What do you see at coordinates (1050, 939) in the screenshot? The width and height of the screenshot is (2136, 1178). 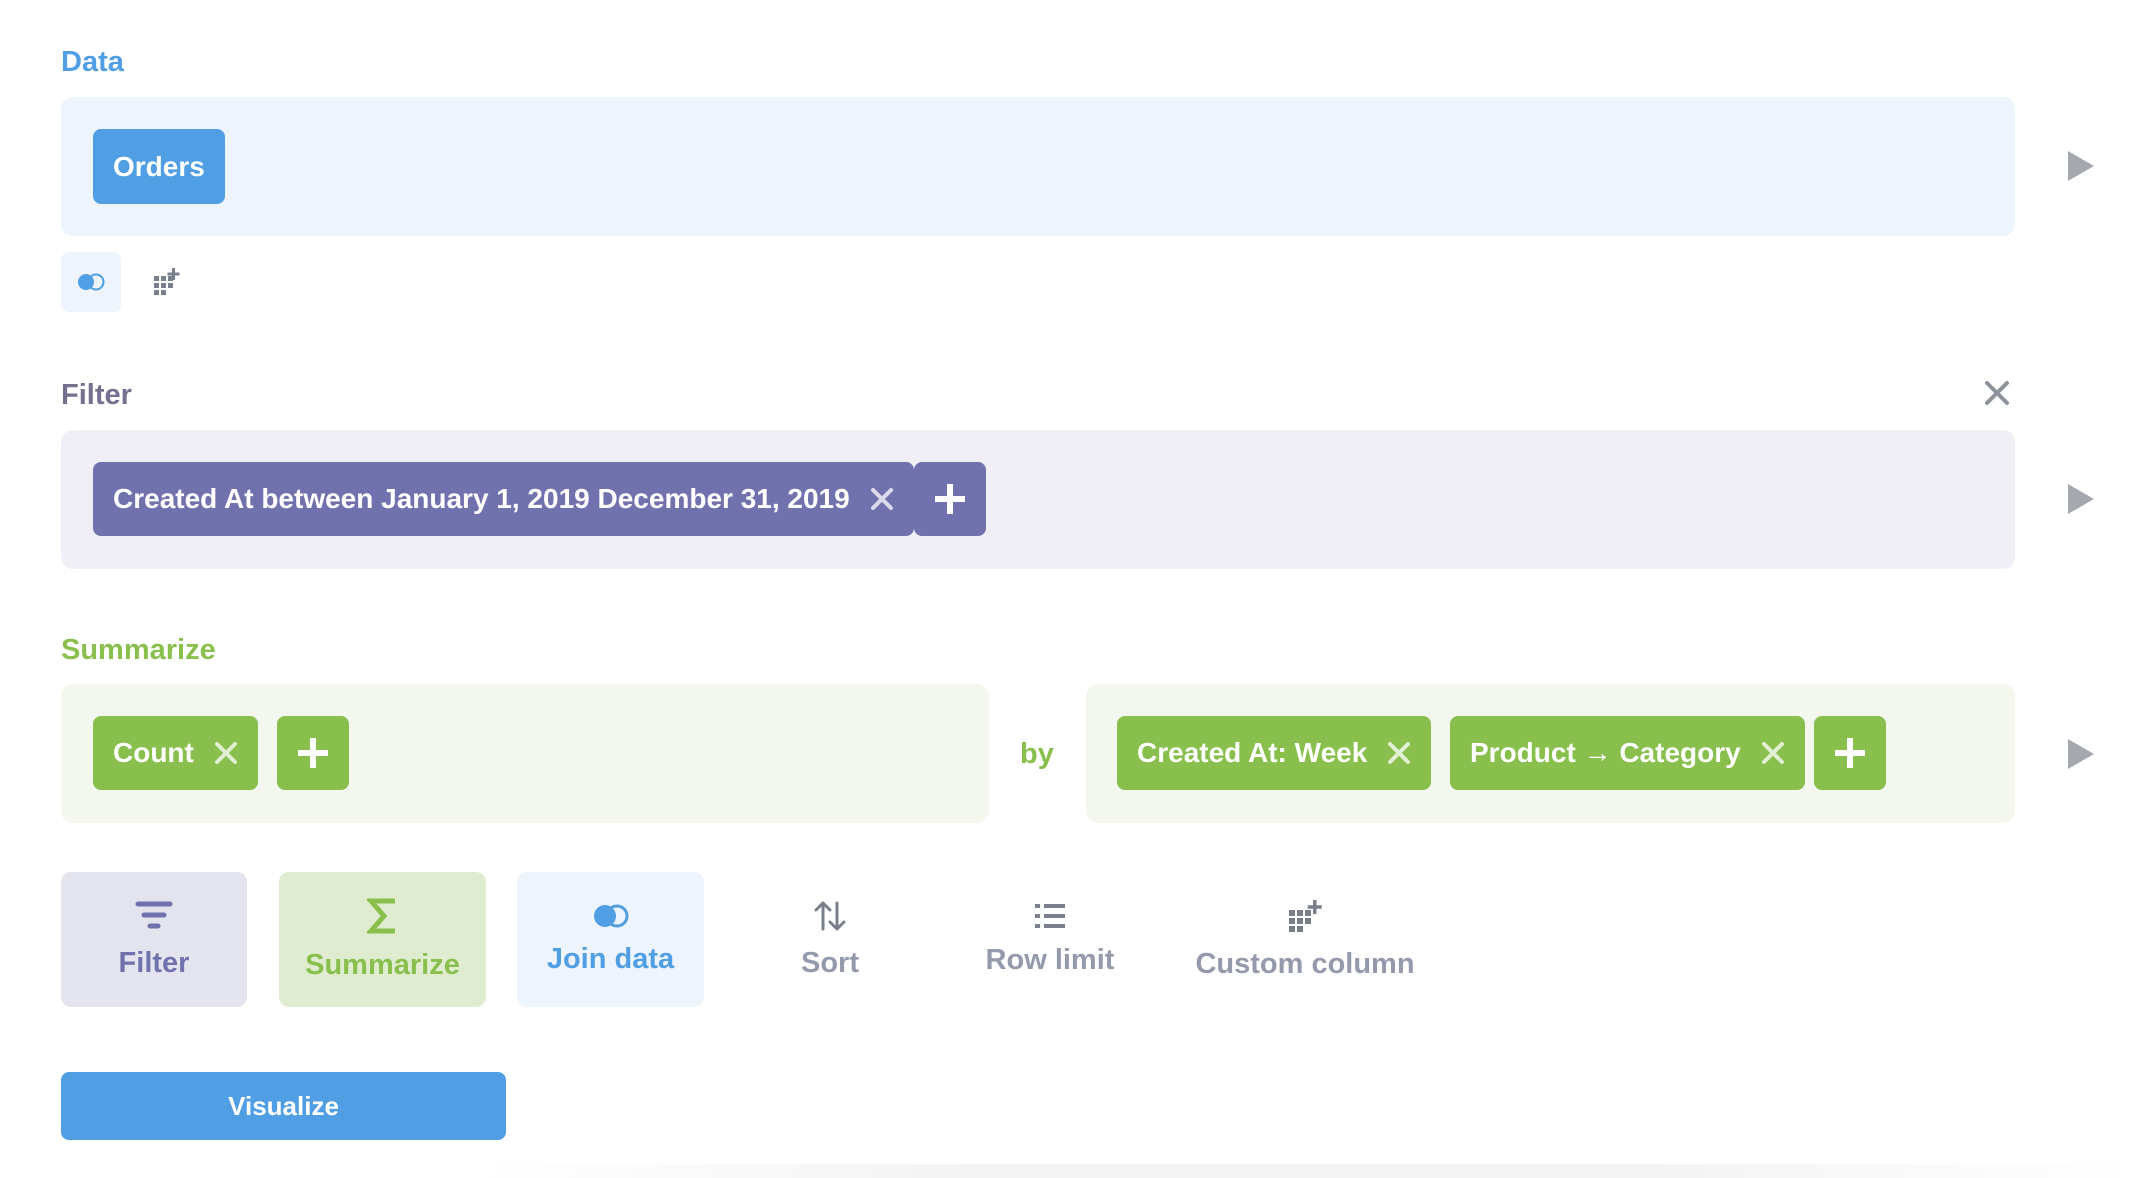 I see `row-limit-action-button: Row limit` at bounding box center [1050, 939].